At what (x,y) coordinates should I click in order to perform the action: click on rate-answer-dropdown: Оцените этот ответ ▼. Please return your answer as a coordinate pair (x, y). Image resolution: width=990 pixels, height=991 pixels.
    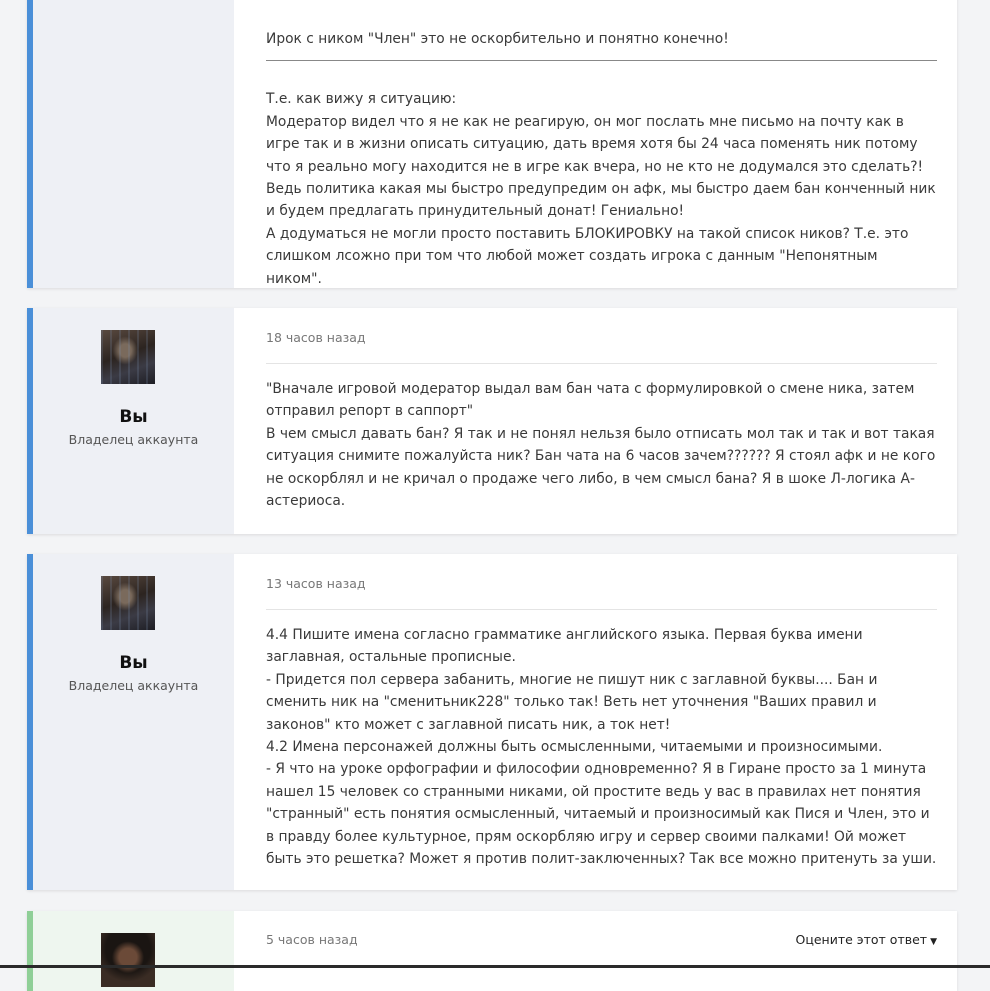
    Looking at the image, I should click on (866, 938).